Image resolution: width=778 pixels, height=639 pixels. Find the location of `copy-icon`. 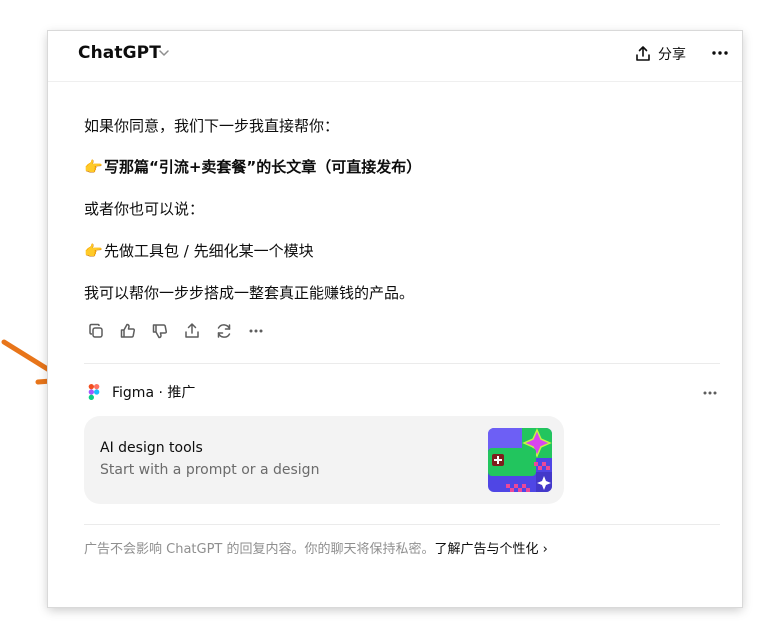

copy-icon is located at coordinates (96, 330).